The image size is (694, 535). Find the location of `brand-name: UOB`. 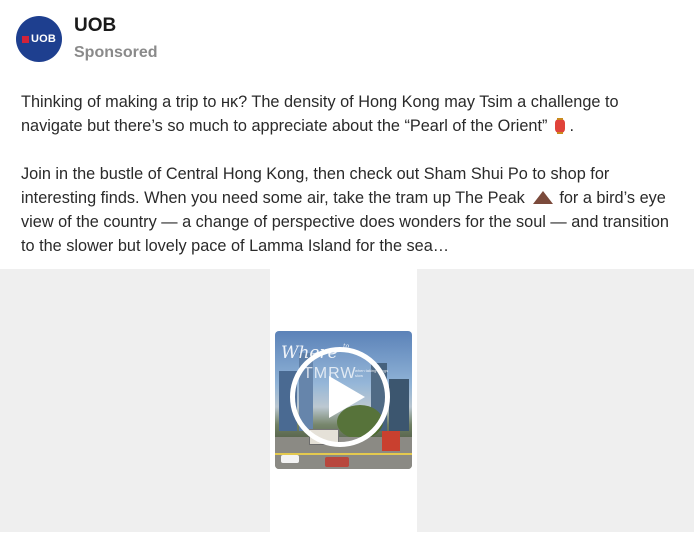

brand-name: UOB is located at coordinates (95, 26).